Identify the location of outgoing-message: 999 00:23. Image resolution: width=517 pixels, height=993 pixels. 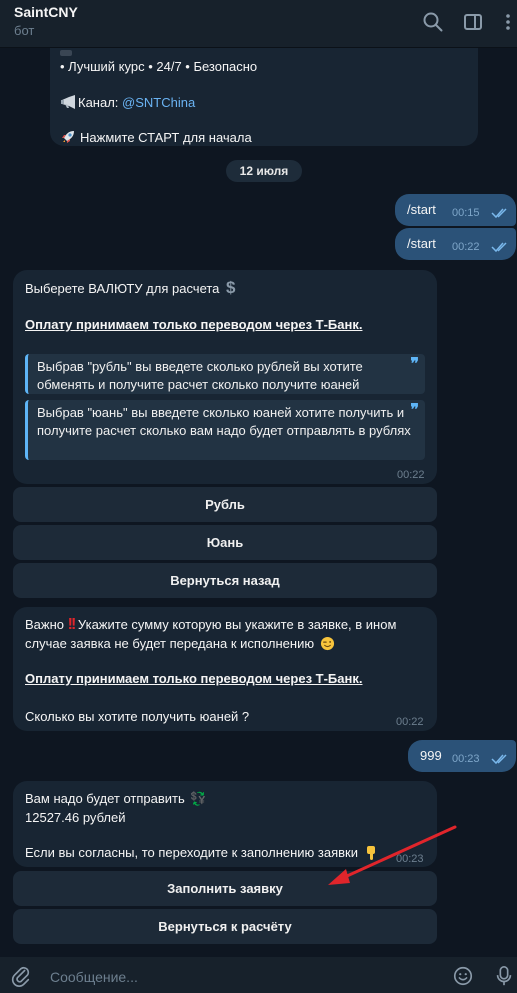
(462, 756).